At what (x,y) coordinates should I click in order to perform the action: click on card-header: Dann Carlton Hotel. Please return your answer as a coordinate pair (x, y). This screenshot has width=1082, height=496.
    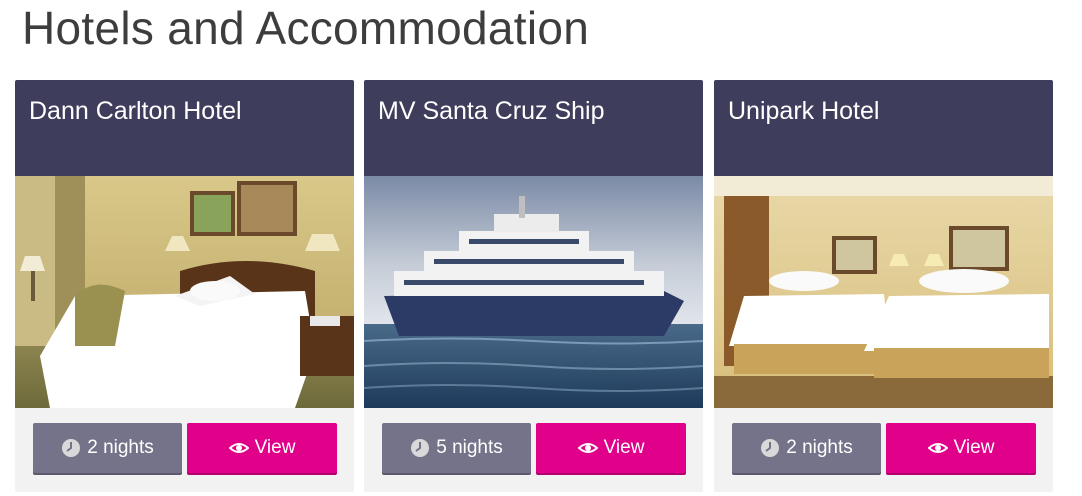
    Looking at the image, I should click on (184, 128).